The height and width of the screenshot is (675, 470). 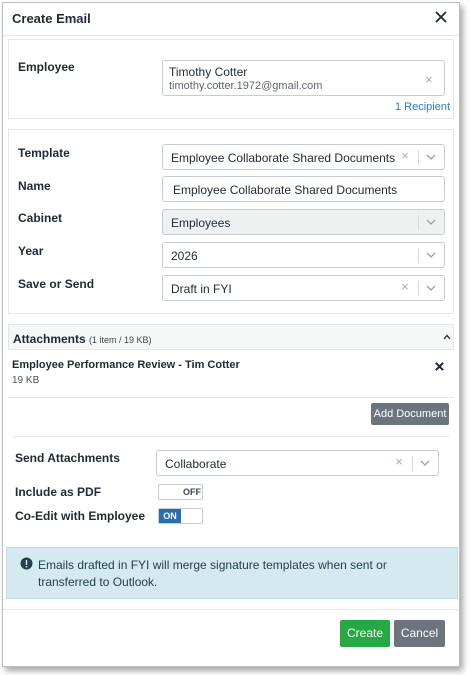 I want to click on name-label: Name, so click(x=34, y=186).